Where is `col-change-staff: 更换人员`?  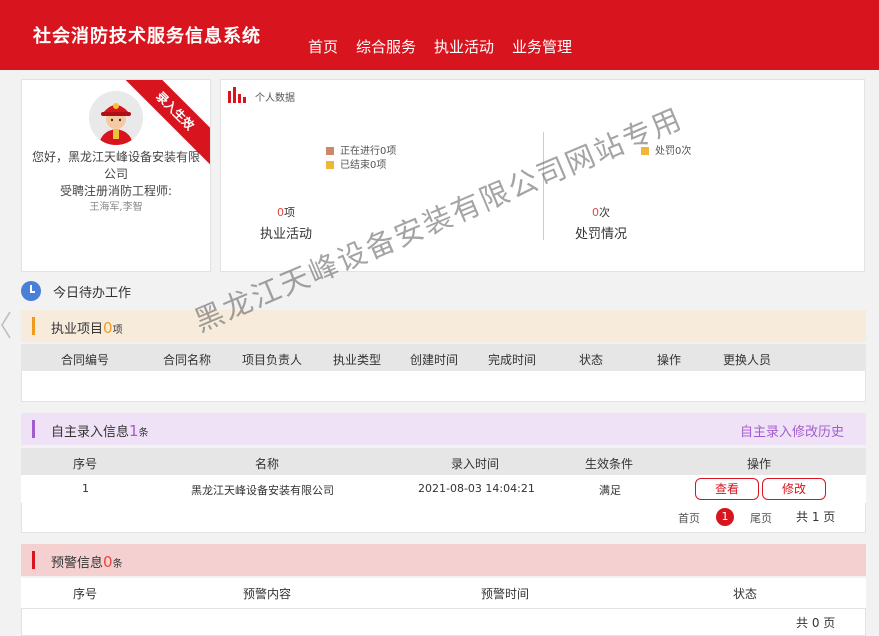 col-change-staff: 更换人员 is located at coordinates (747, 360).